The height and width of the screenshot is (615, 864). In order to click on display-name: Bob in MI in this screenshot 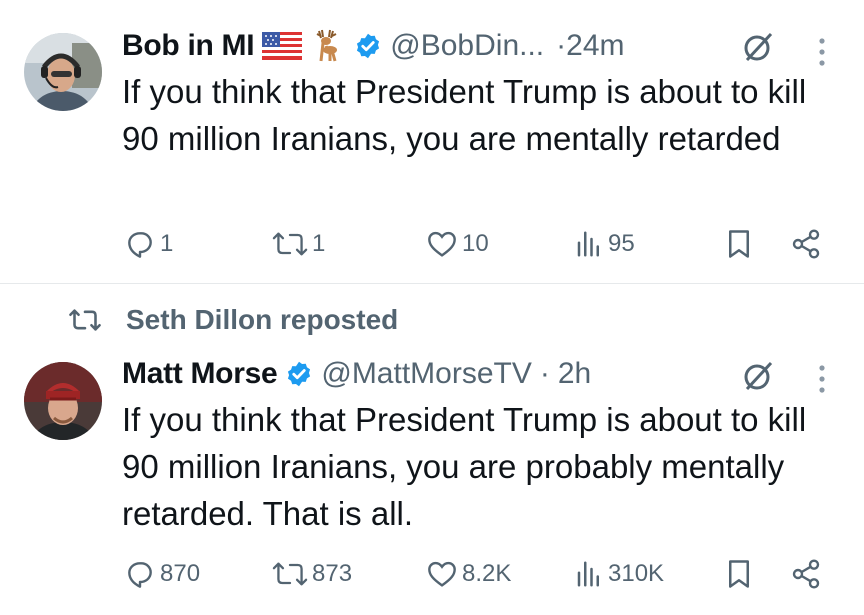, I will do `click(188, 46)`.